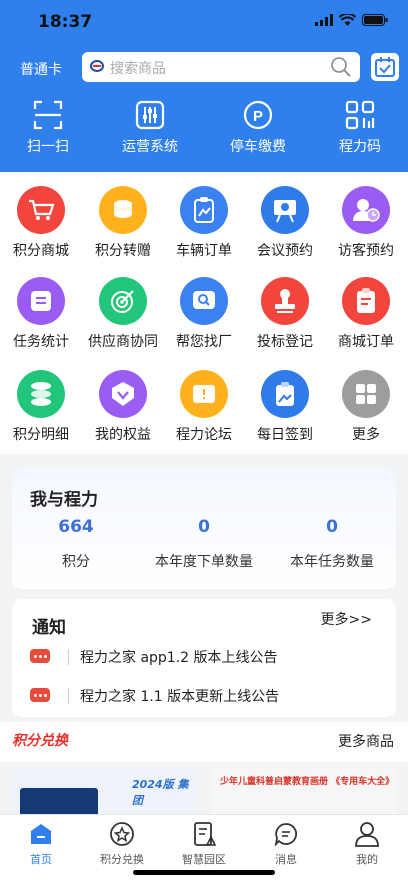 The height and width of the screenshot is (883, 408). I want to click on more-products-link: 更多商品, so click(366, 741).